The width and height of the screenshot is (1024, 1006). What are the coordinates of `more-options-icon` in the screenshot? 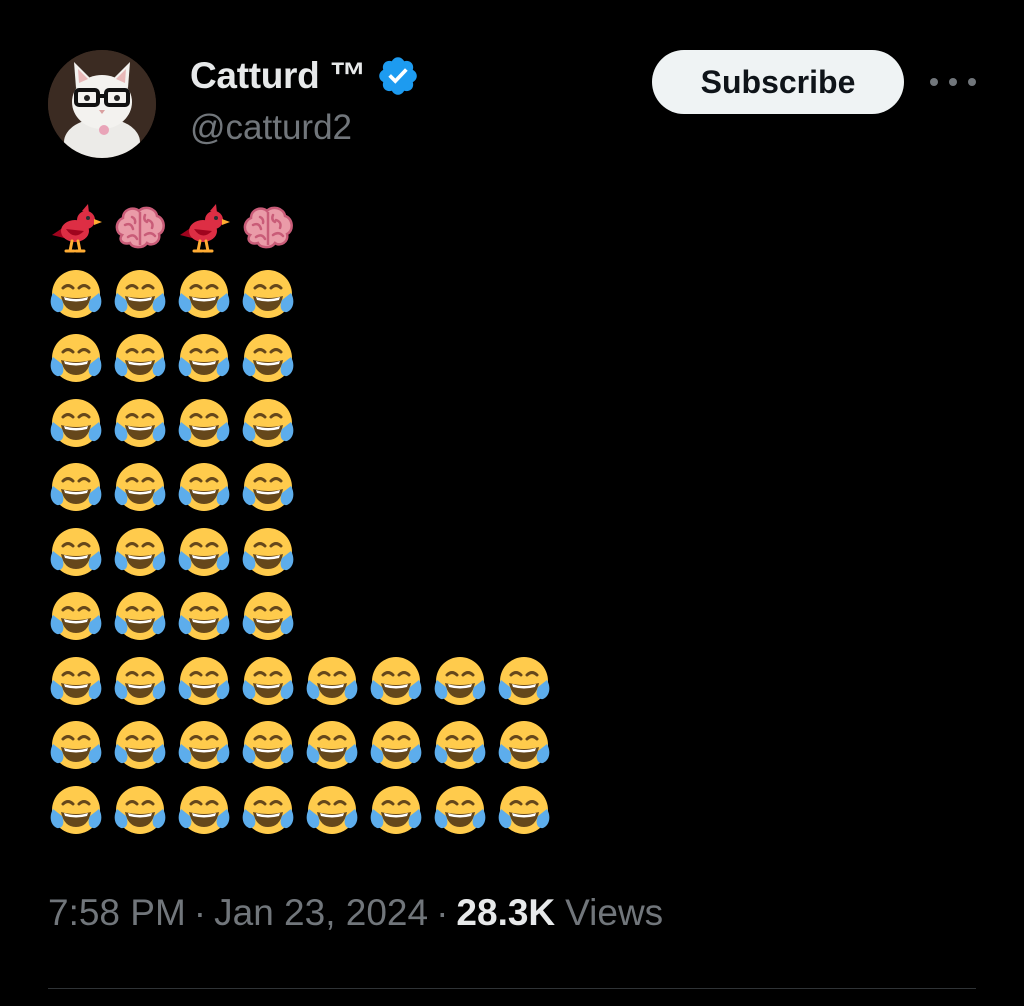 It's located at (953, 82).